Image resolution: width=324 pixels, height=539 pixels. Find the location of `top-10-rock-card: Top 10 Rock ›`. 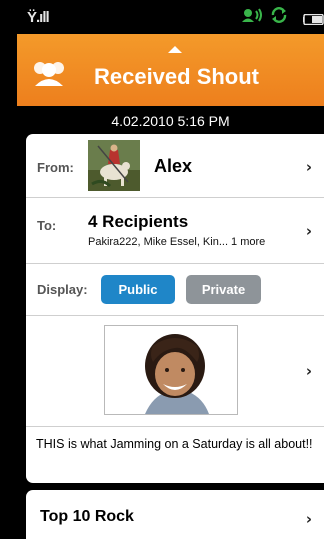

top-10-rock-card: Top 10 Rock › is located at coordinates (175, 514).